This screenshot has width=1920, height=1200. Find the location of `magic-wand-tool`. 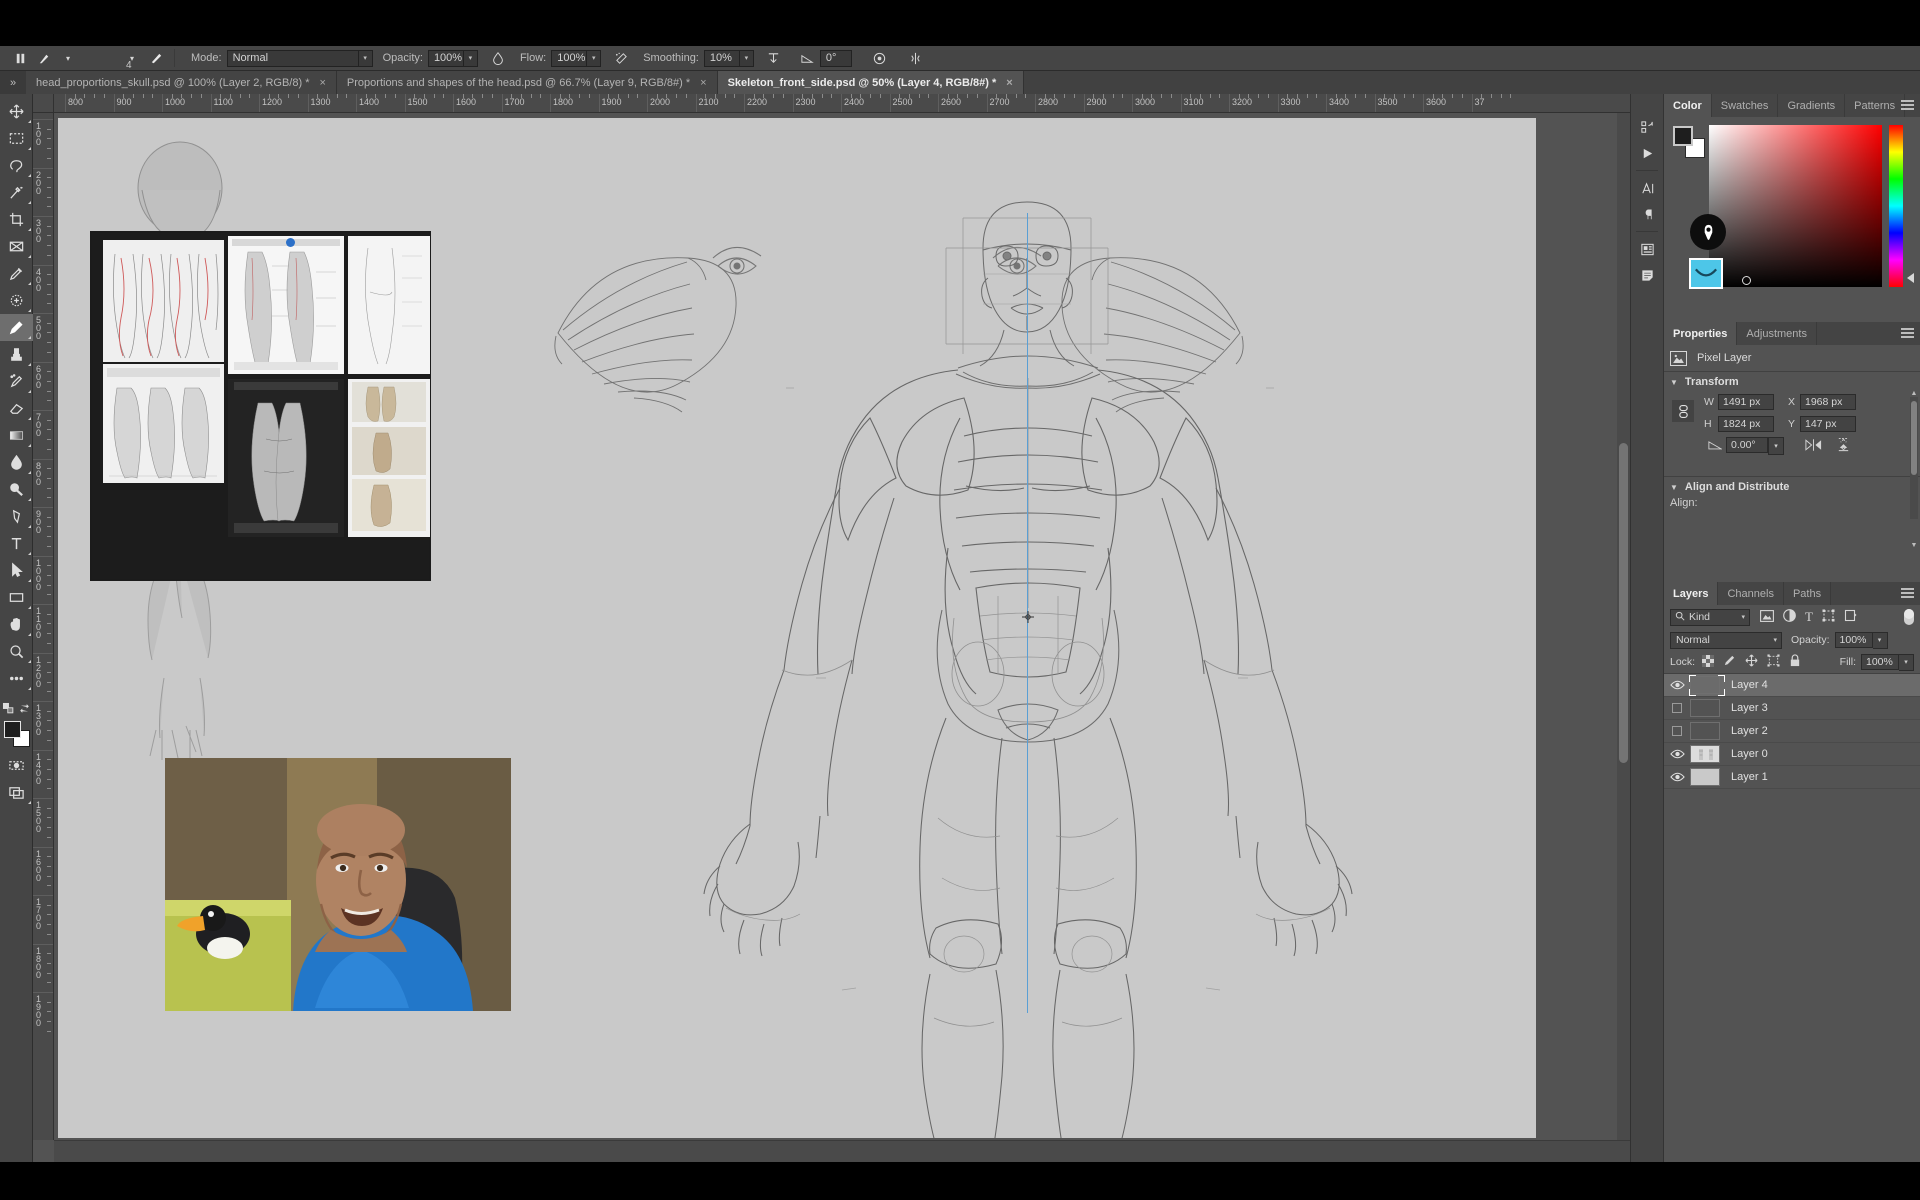

magic-wand-tool is located at coordinates (16, 192).